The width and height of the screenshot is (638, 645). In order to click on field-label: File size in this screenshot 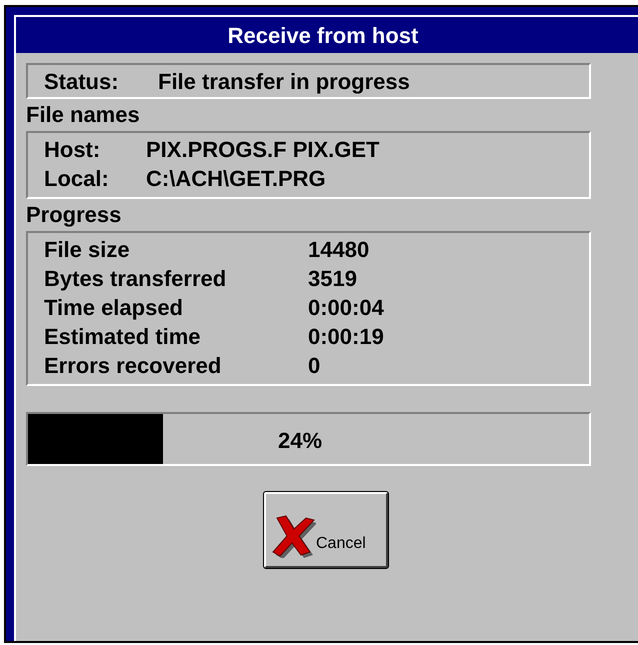, I will do `click(87, 250)`.